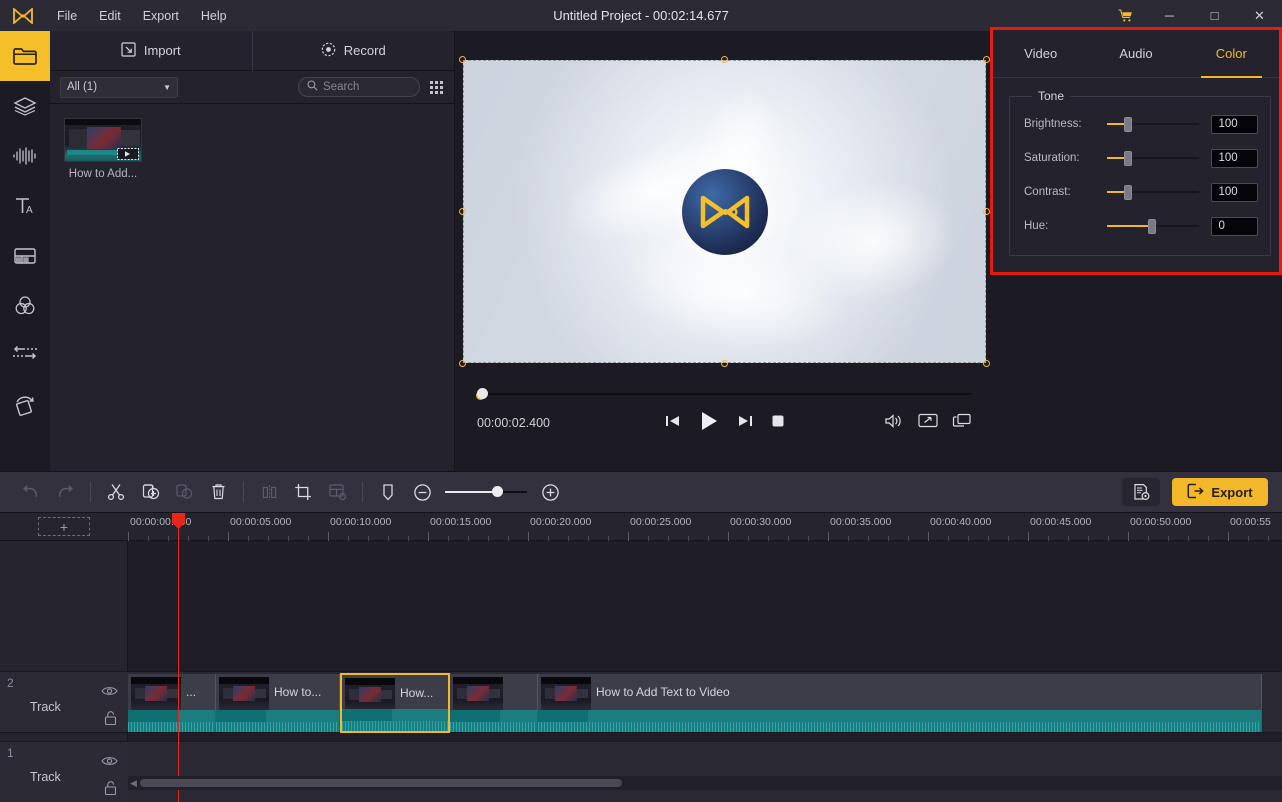  I want to click on timeline-zoom-thumb, so click(497, 491).